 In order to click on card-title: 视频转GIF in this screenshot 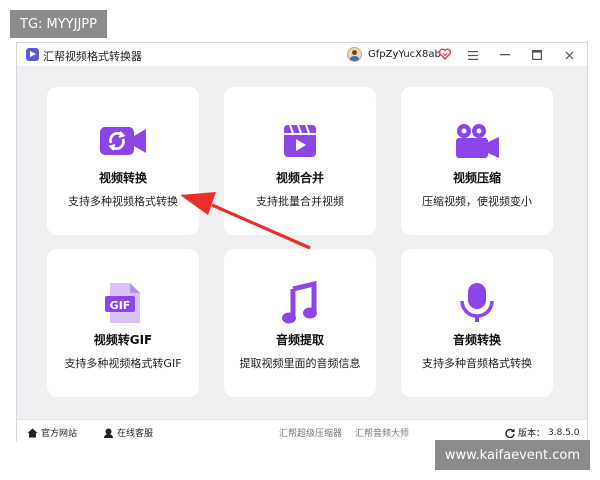, I will do `click(123, 340)`.